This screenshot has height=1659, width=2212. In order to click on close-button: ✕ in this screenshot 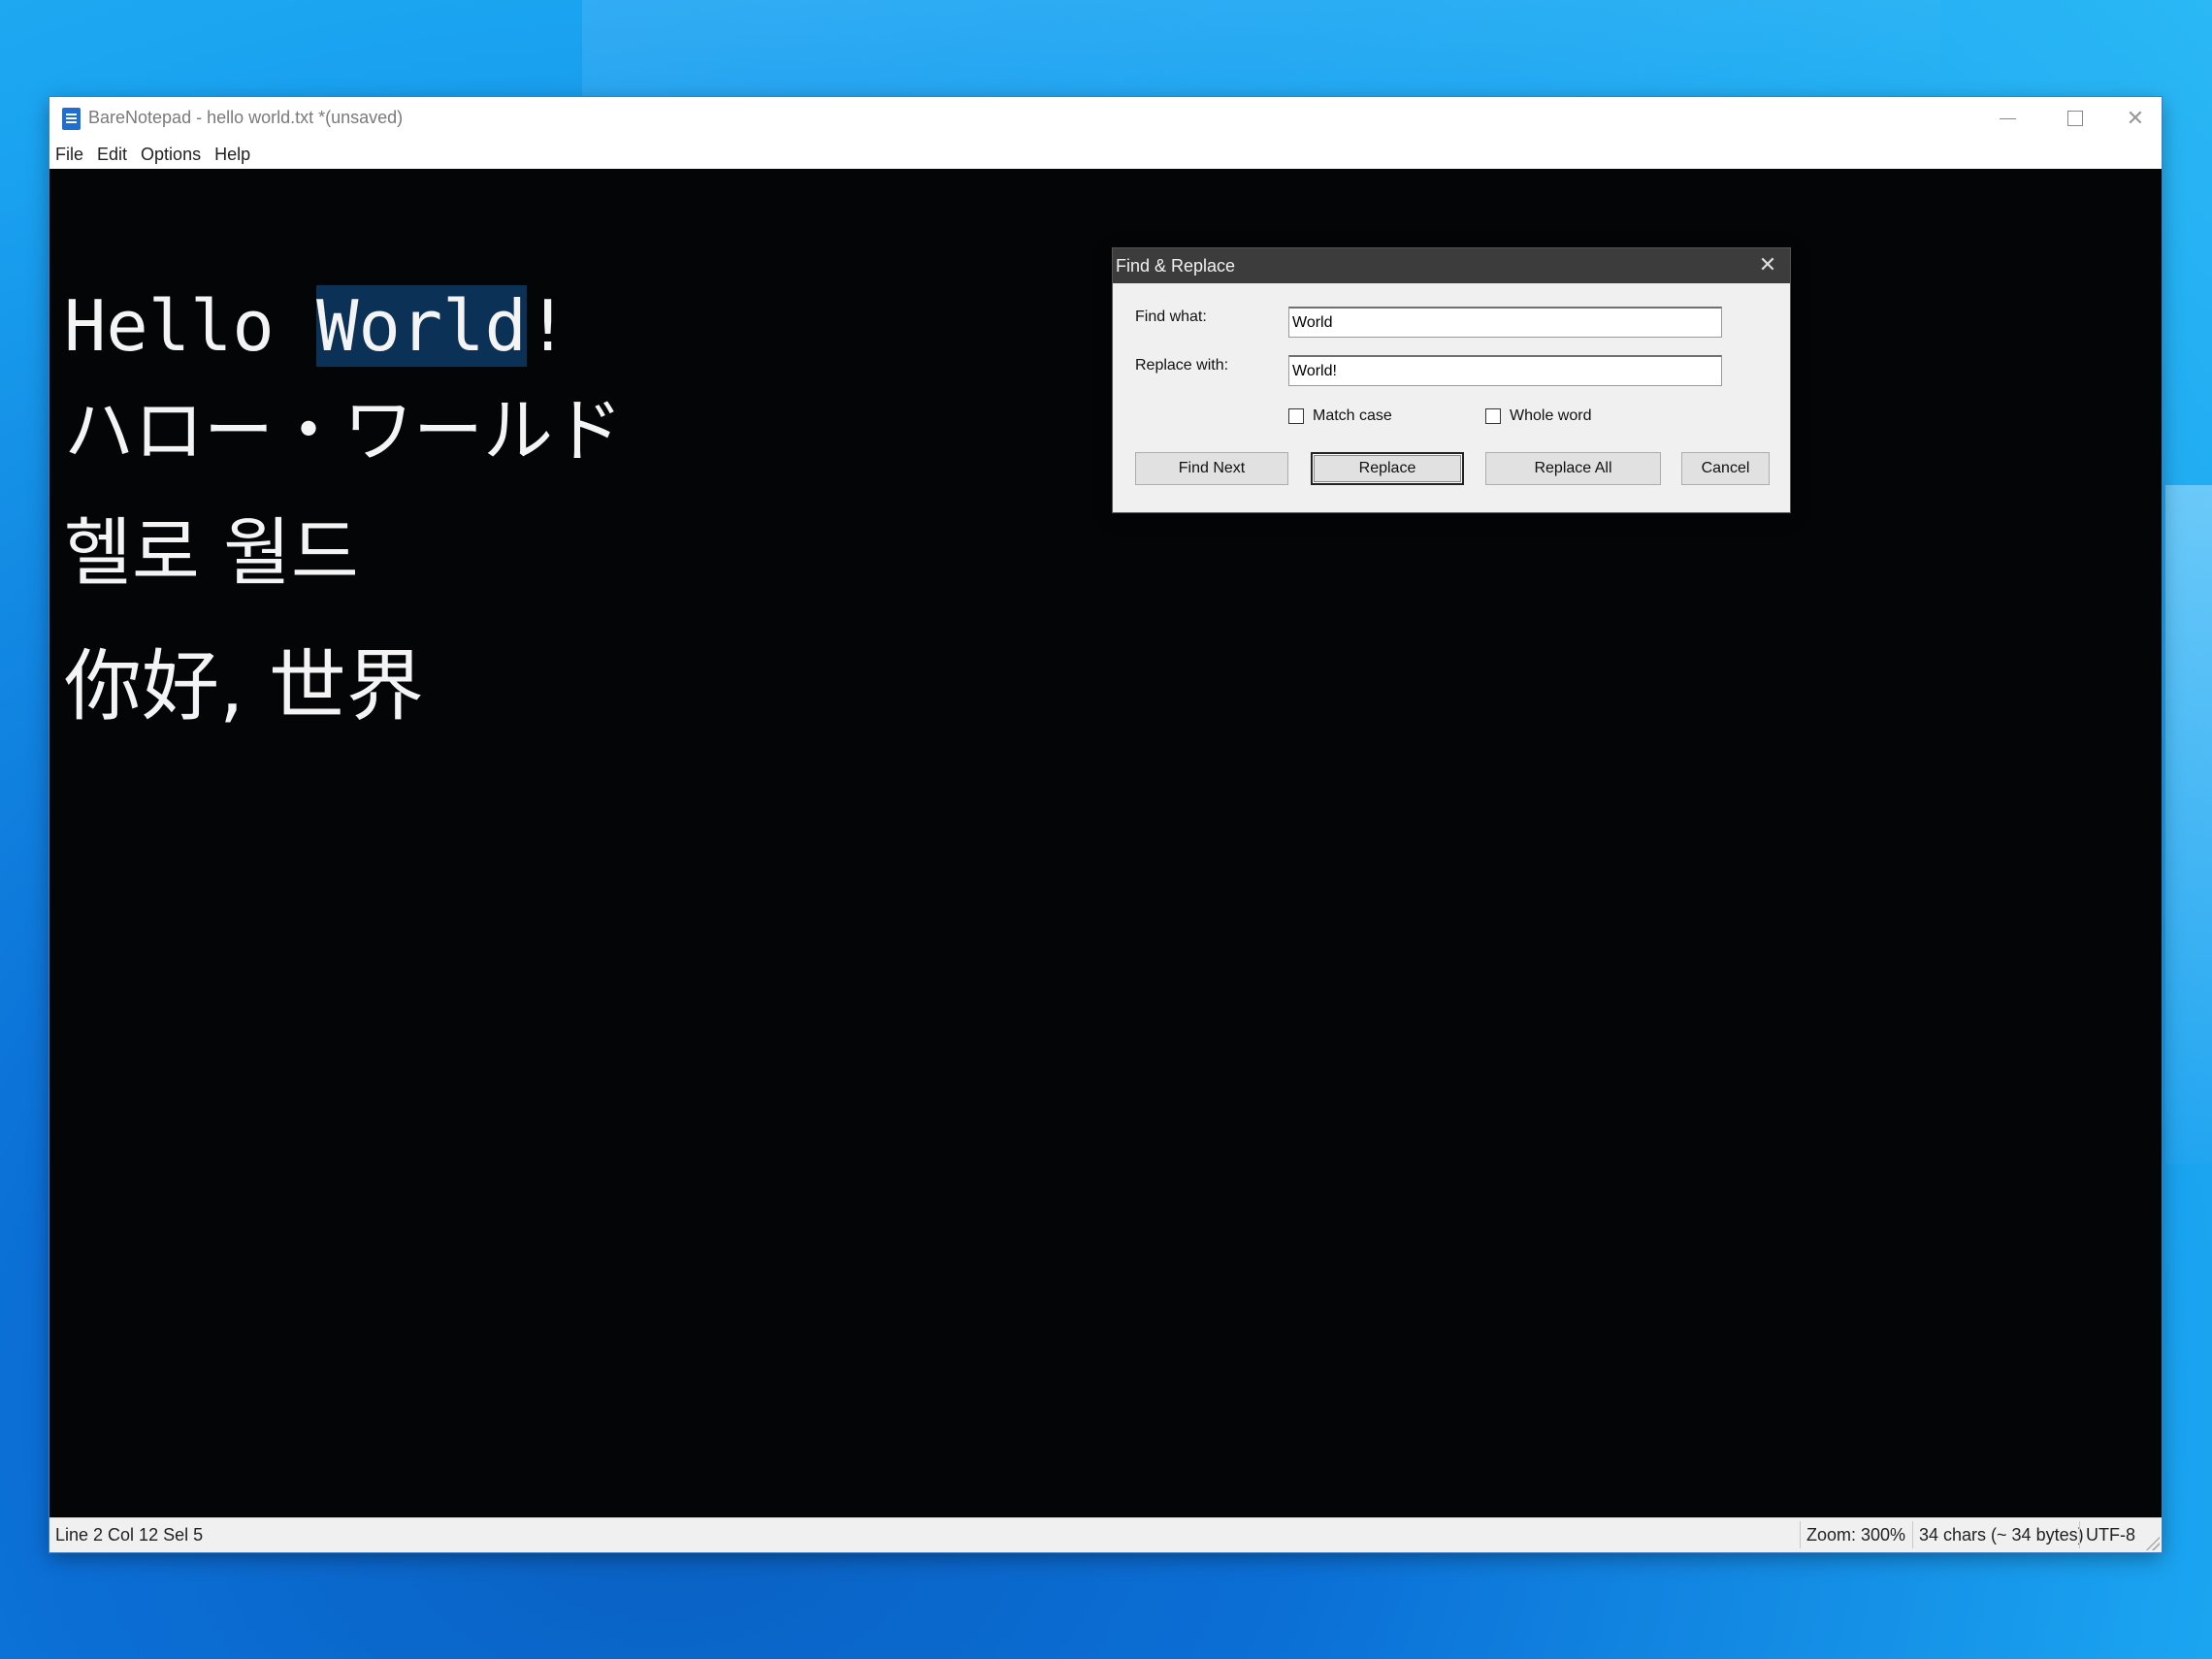, I will do `click(2135, 119)`.